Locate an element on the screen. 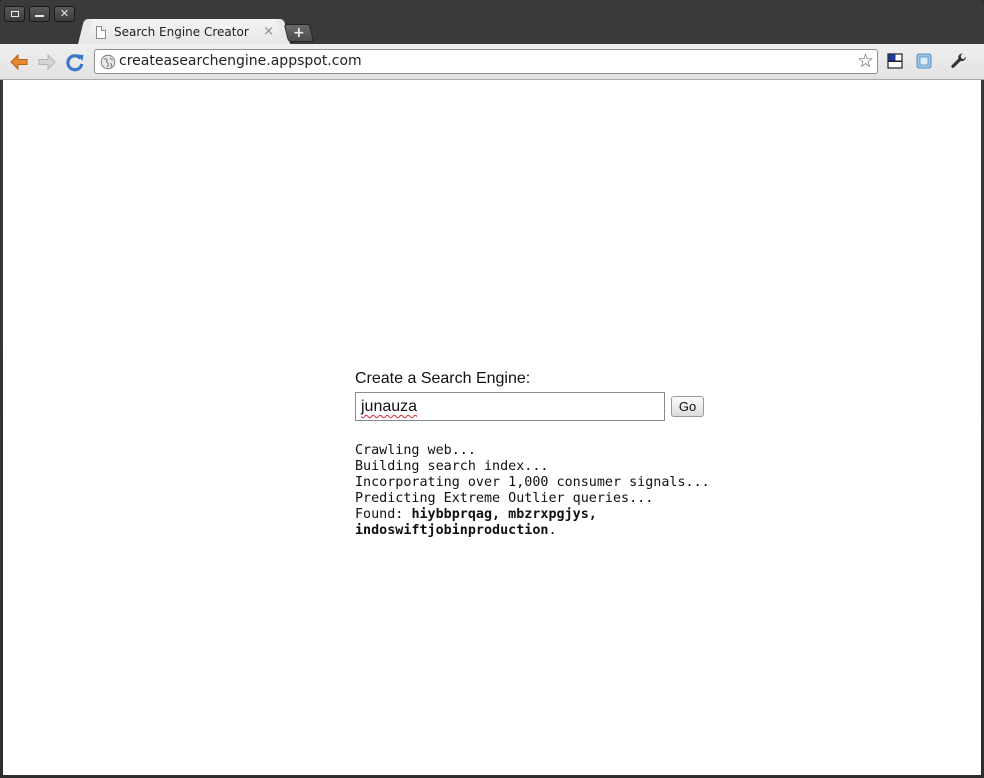  minimize-button is located at coordinates (39, 14).